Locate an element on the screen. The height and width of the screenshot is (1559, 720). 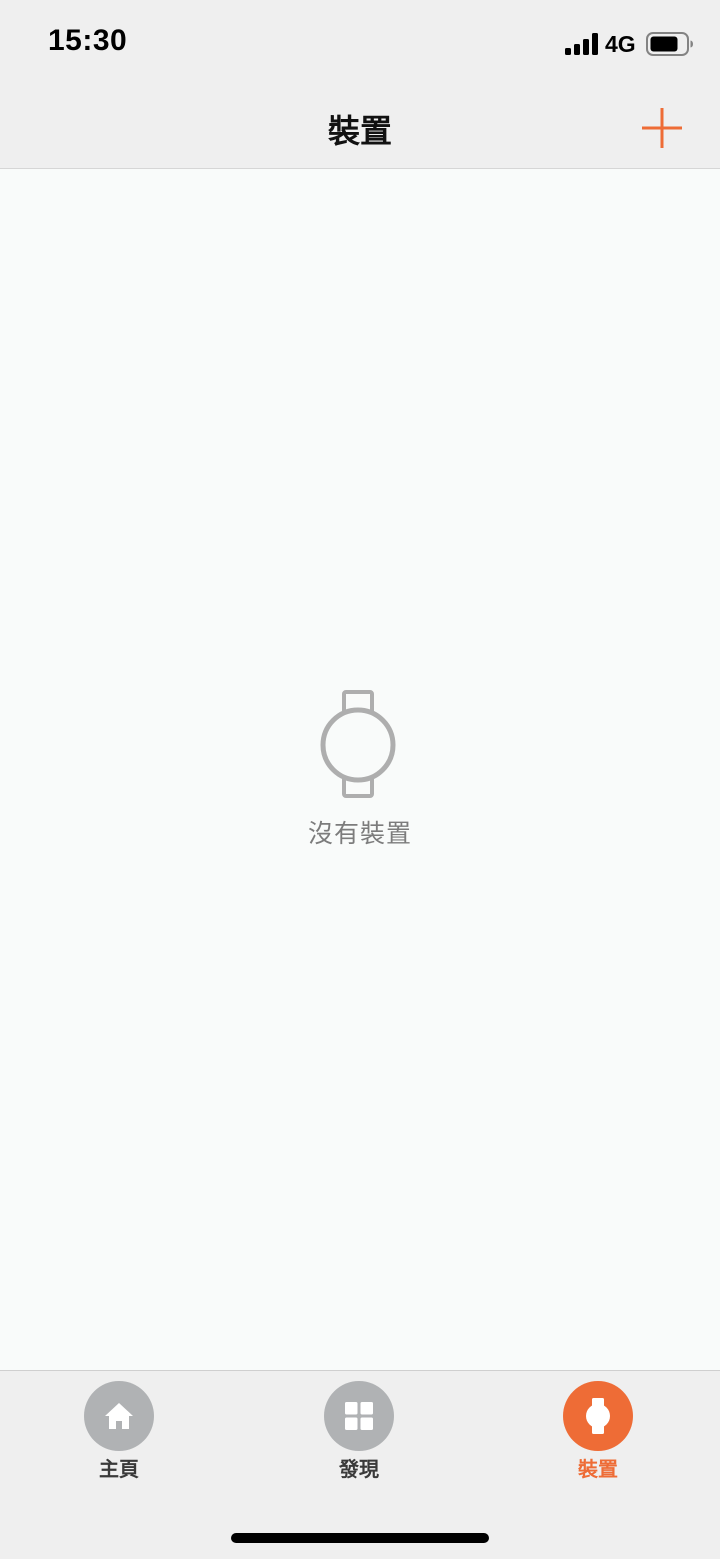
home-indicator is located at coordinates (360, 1538).